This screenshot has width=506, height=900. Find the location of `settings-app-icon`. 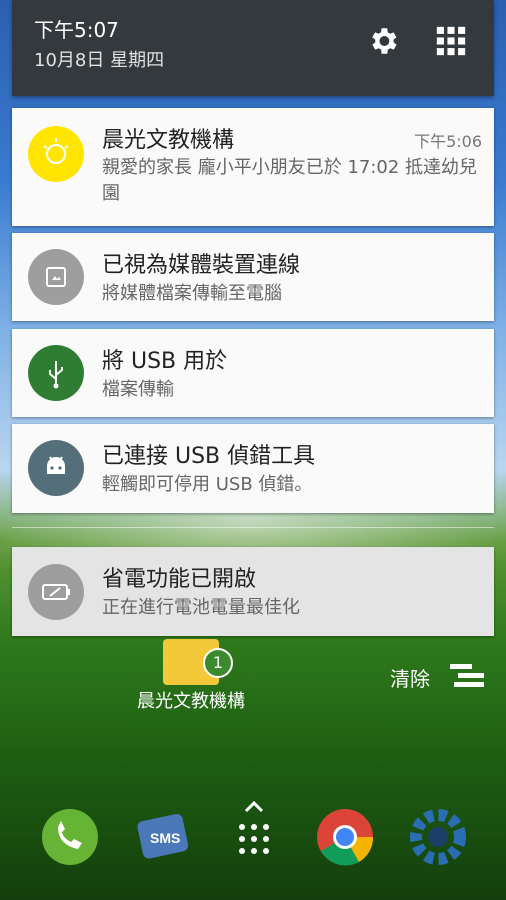

settings-app-icon is located at coordinates (438, 837).